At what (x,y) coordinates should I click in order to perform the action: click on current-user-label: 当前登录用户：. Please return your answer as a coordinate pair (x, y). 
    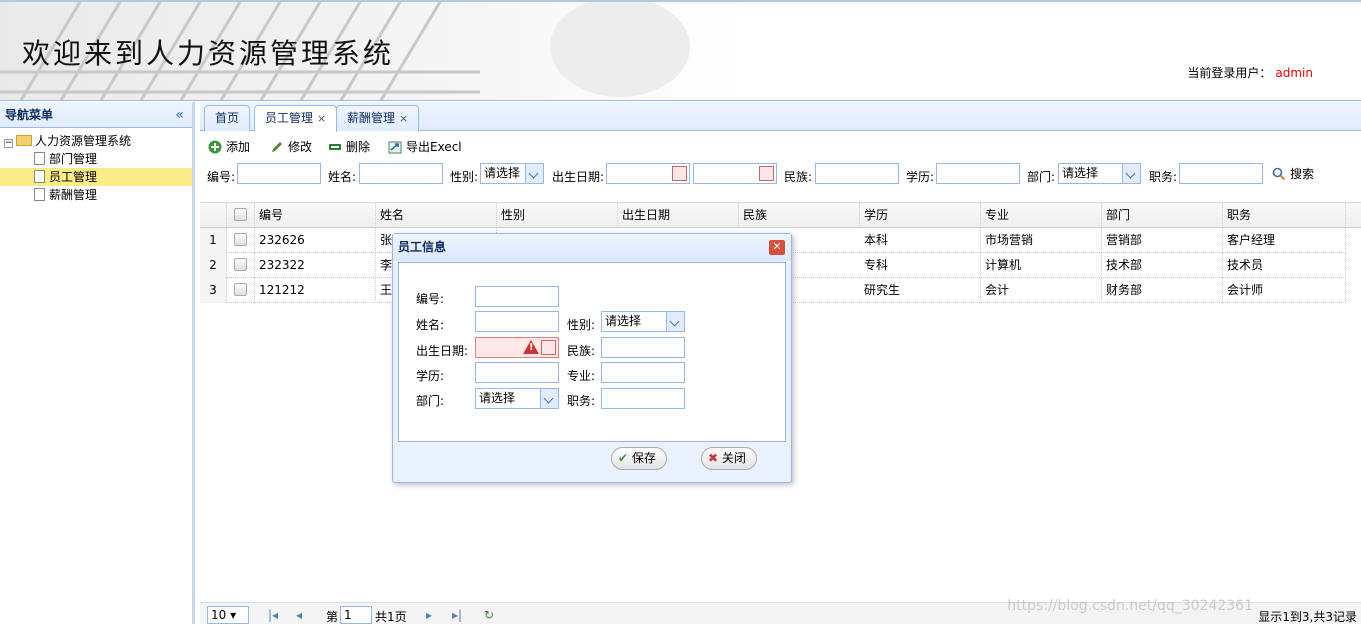
    Looking at the image, I should click on (1229, 73).